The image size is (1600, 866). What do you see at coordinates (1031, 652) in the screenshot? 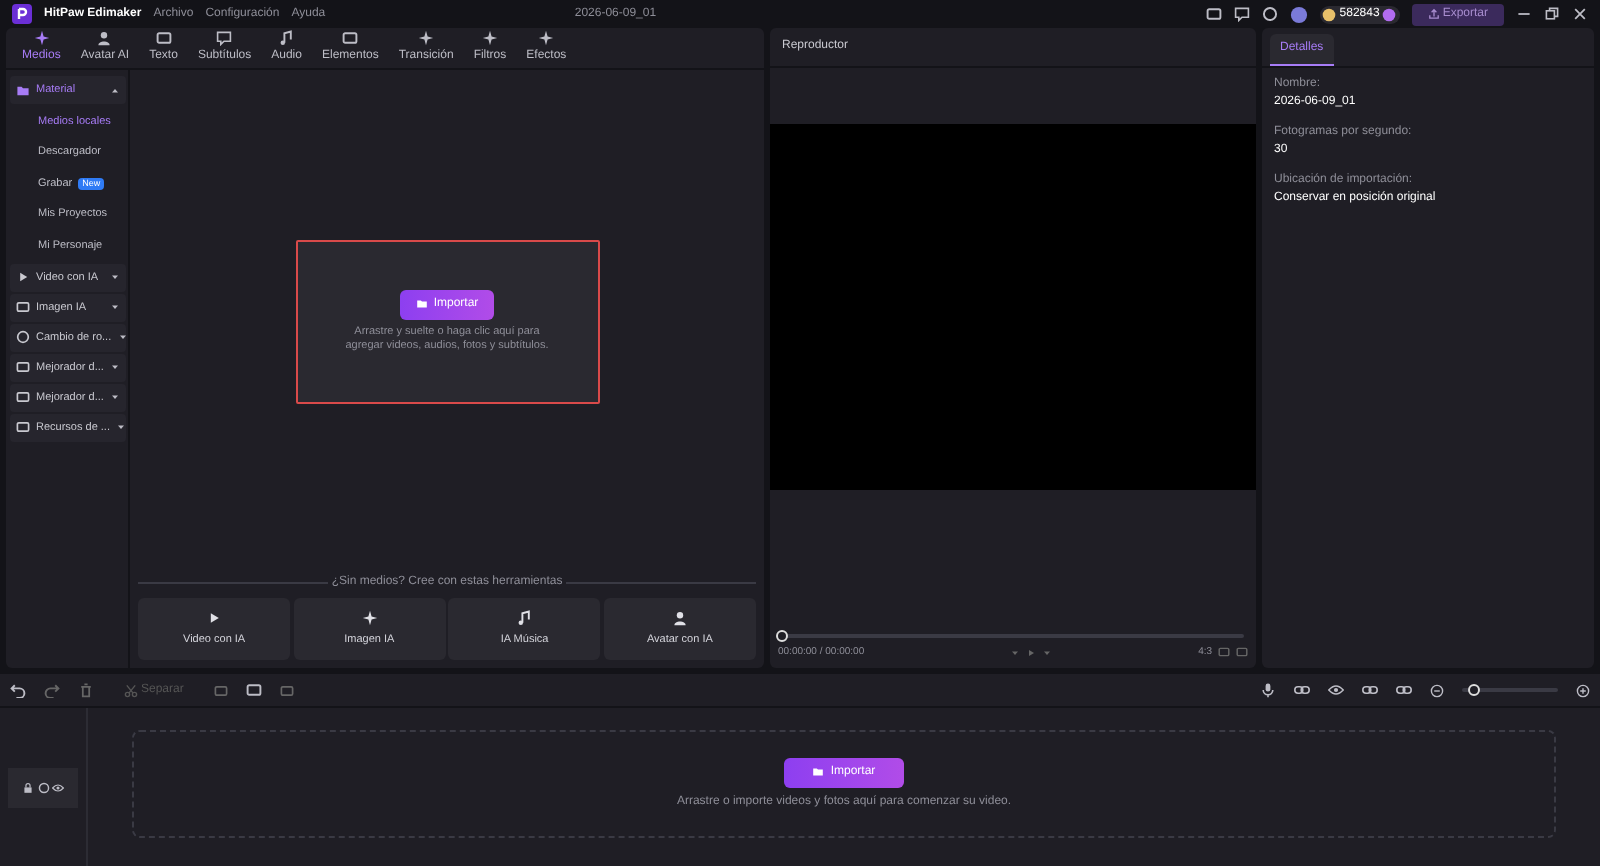
I see `play-icon` at bounding box center [1031, 652].